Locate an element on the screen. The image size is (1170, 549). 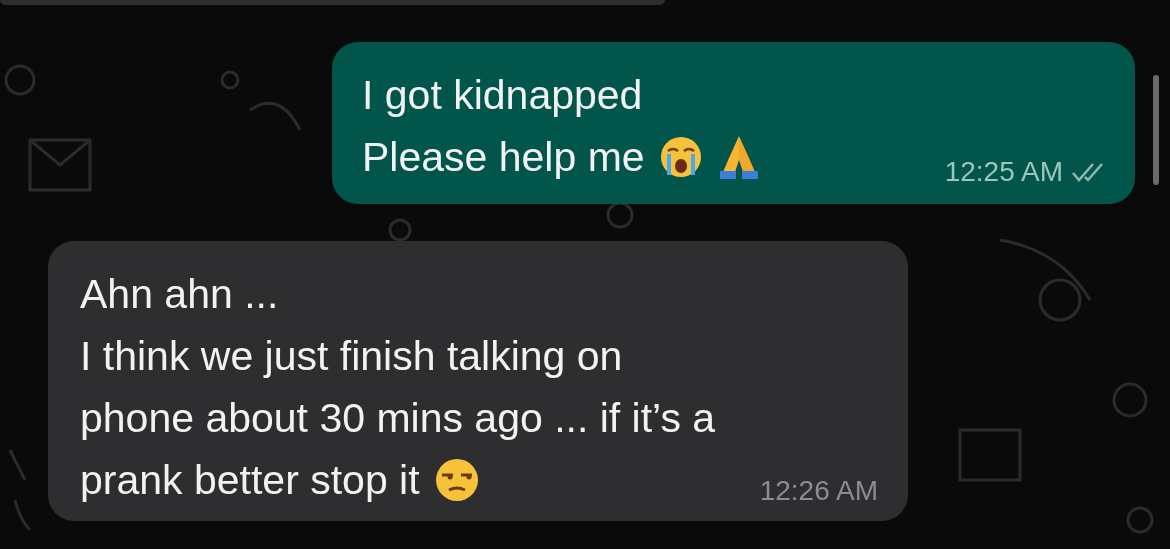
message-text: Please help me is located at coordinates (503, 157).